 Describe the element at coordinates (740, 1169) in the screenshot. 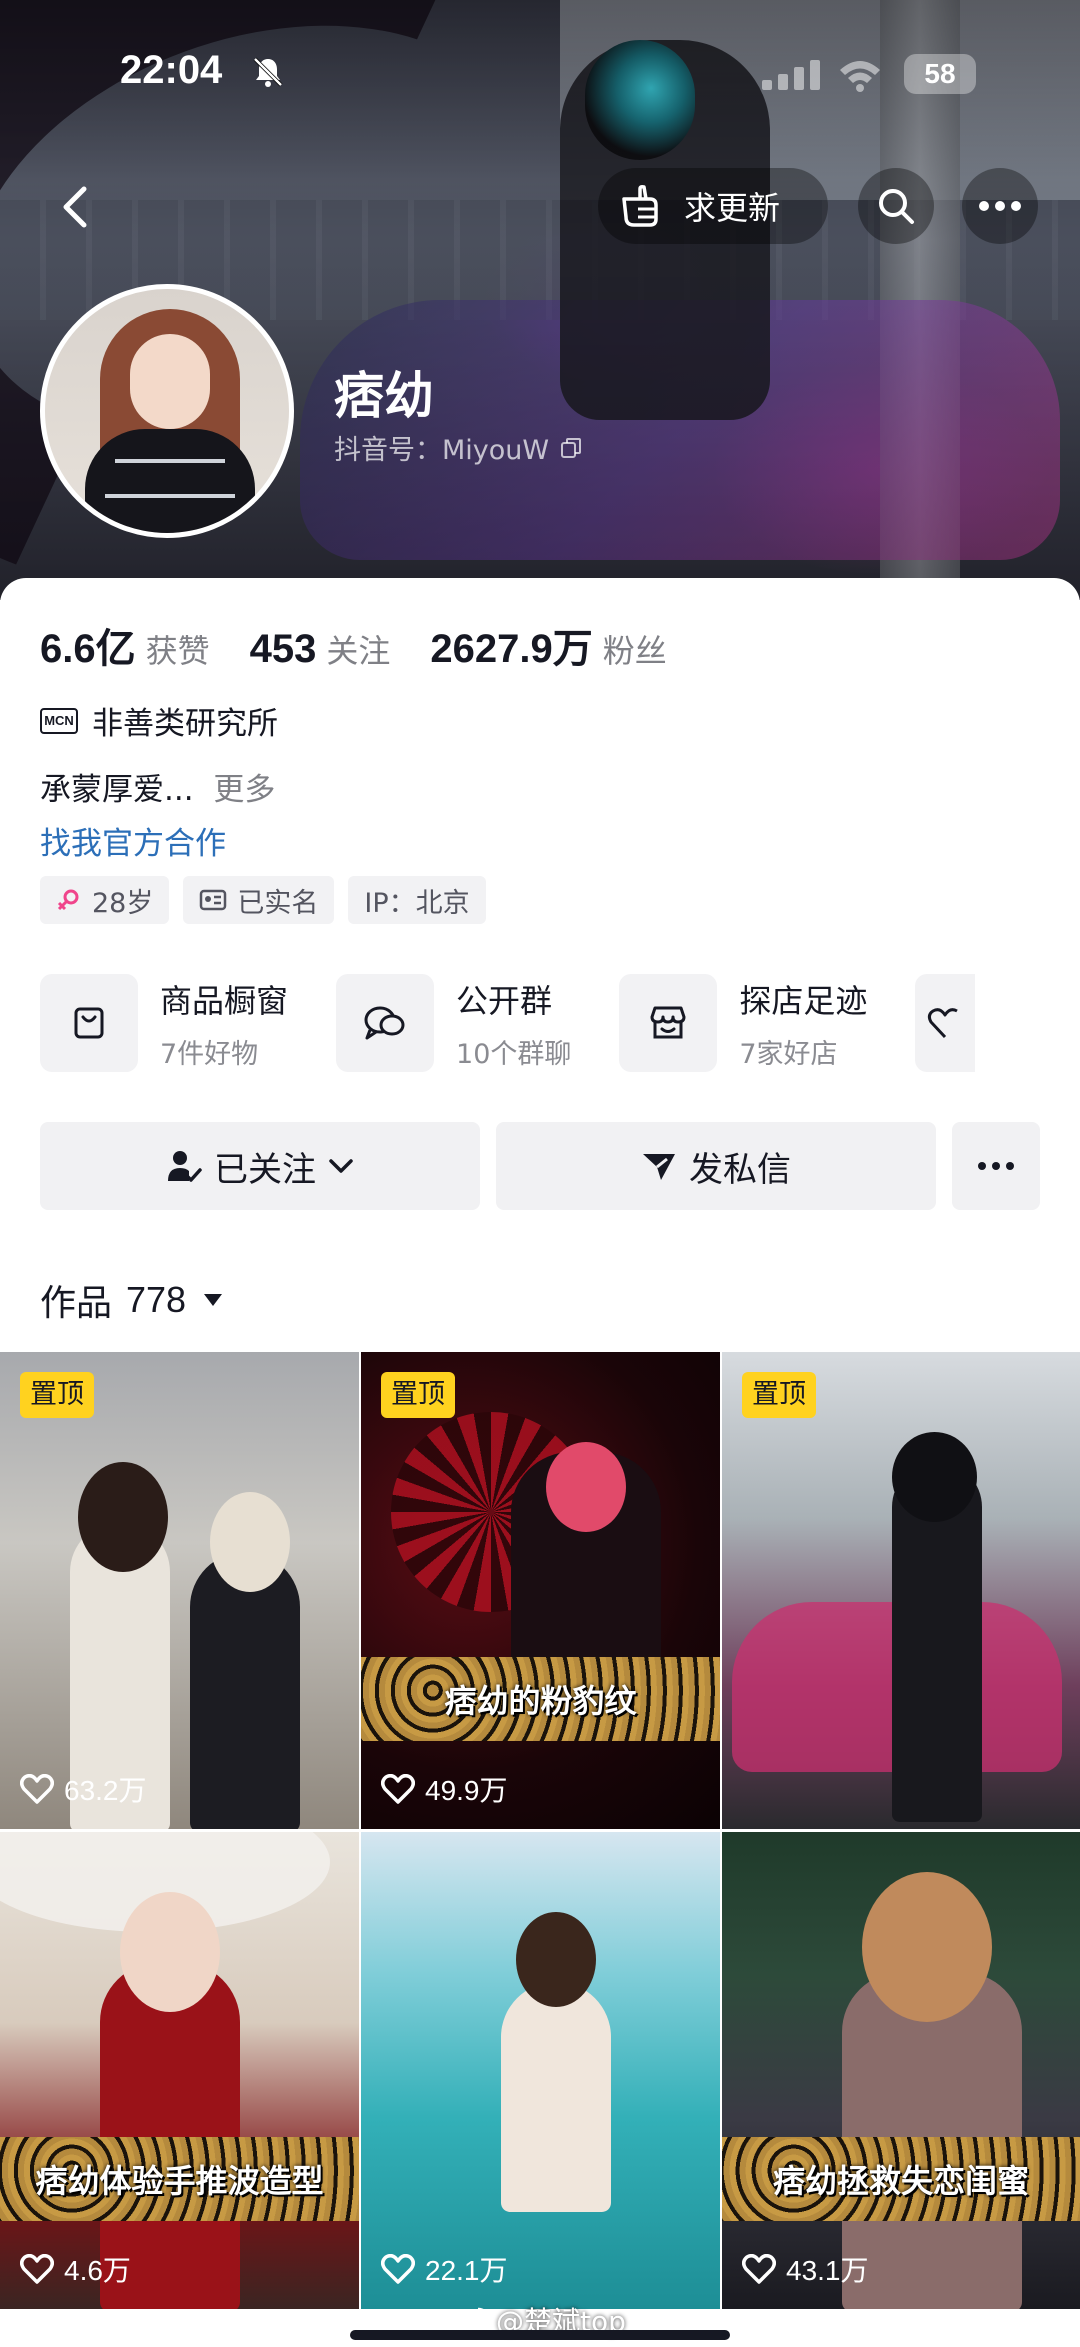

I see `send-message-label: 发私信` at that location.